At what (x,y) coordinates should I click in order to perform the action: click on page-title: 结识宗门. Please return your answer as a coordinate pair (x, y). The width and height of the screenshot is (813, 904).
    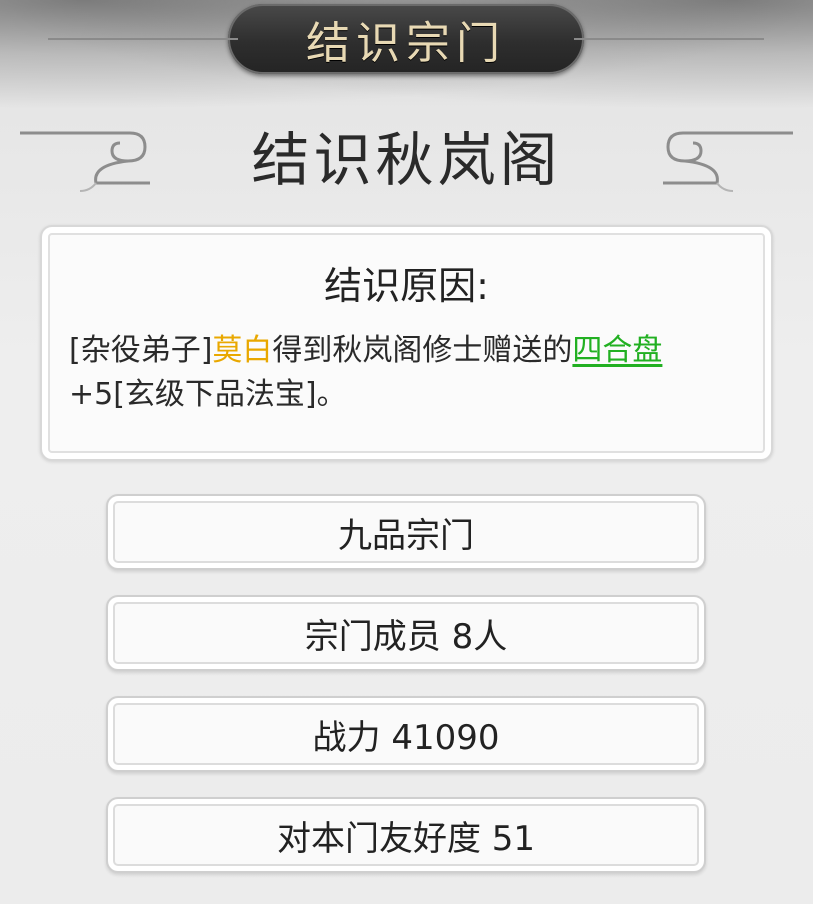
    Looking at the image, I should click on (406, 43).